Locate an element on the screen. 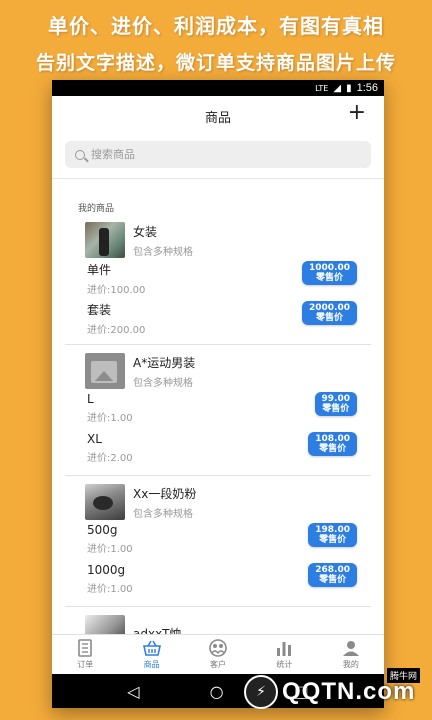 This screenshot has height=720, width=432. price-value: 268.00 is located at coordinates (332, 570).